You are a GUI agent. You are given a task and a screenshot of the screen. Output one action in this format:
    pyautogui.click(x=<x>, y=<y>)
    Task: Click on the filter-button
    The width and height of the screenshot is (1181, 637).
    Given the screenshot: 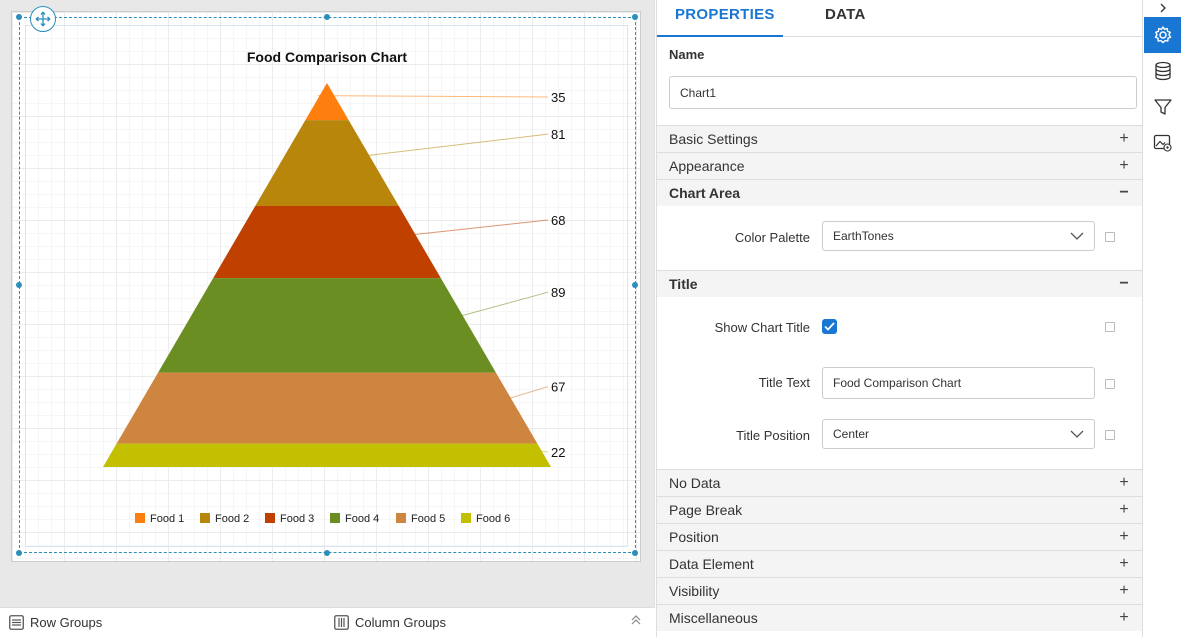 What is the action you would take?
    pyautogui.click(x=1162, y=107)
    